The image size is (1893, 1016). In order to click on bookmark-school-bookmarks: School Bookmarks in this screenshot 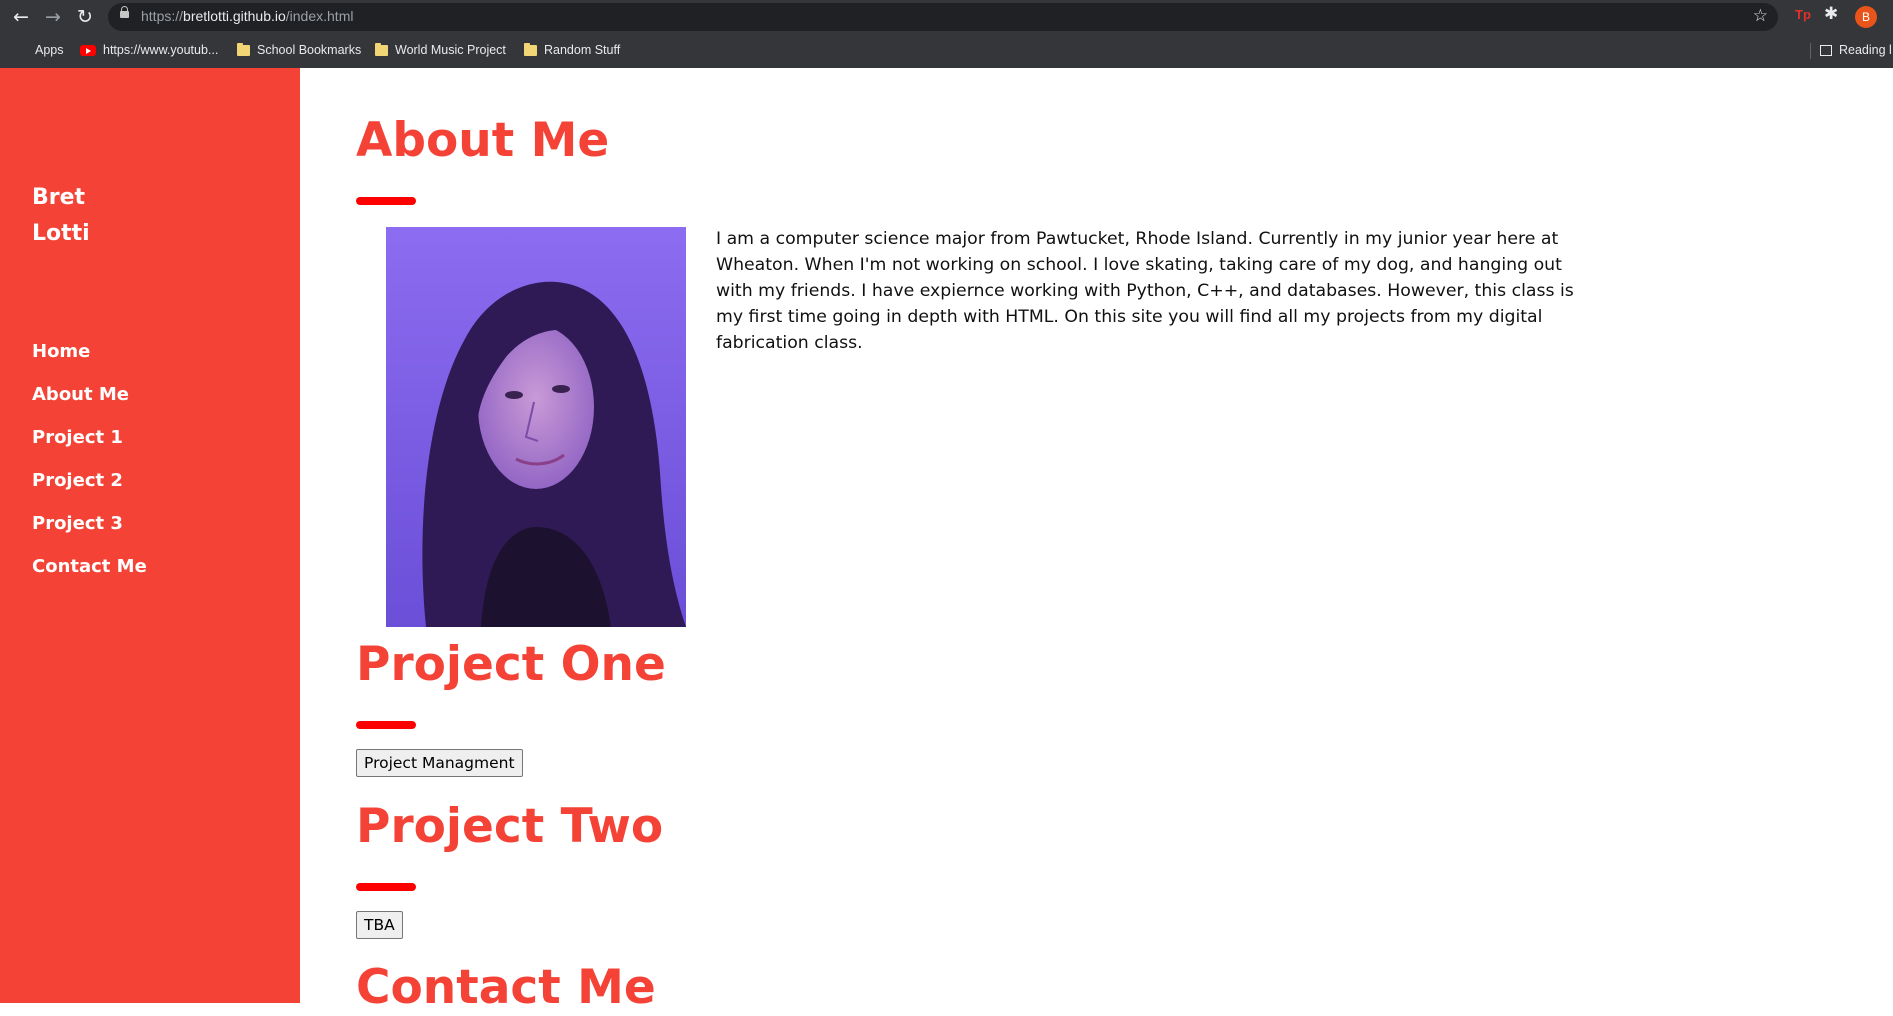, I will do `click(299, 50)`.